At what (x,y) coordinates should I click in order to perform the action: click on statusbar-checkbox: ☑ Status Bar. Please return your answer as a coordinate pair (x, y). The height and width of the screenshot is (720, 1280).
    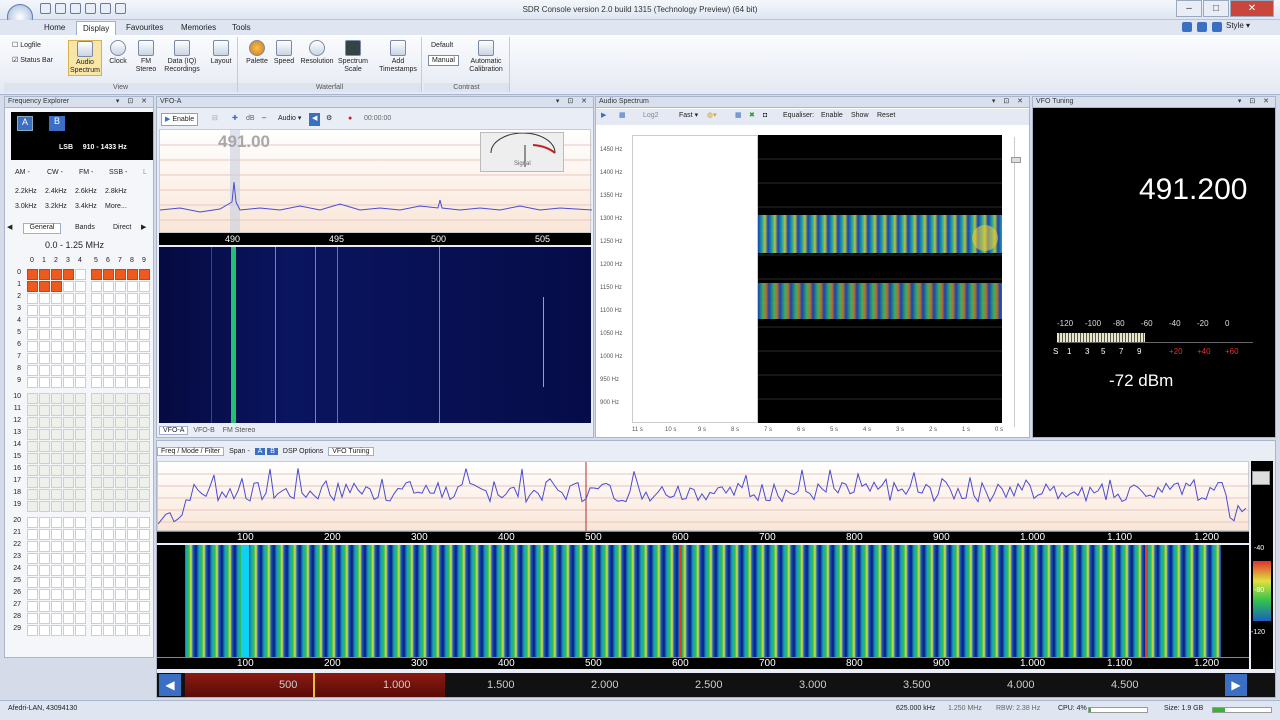
    Looking at the image, I should click on (32, 60).